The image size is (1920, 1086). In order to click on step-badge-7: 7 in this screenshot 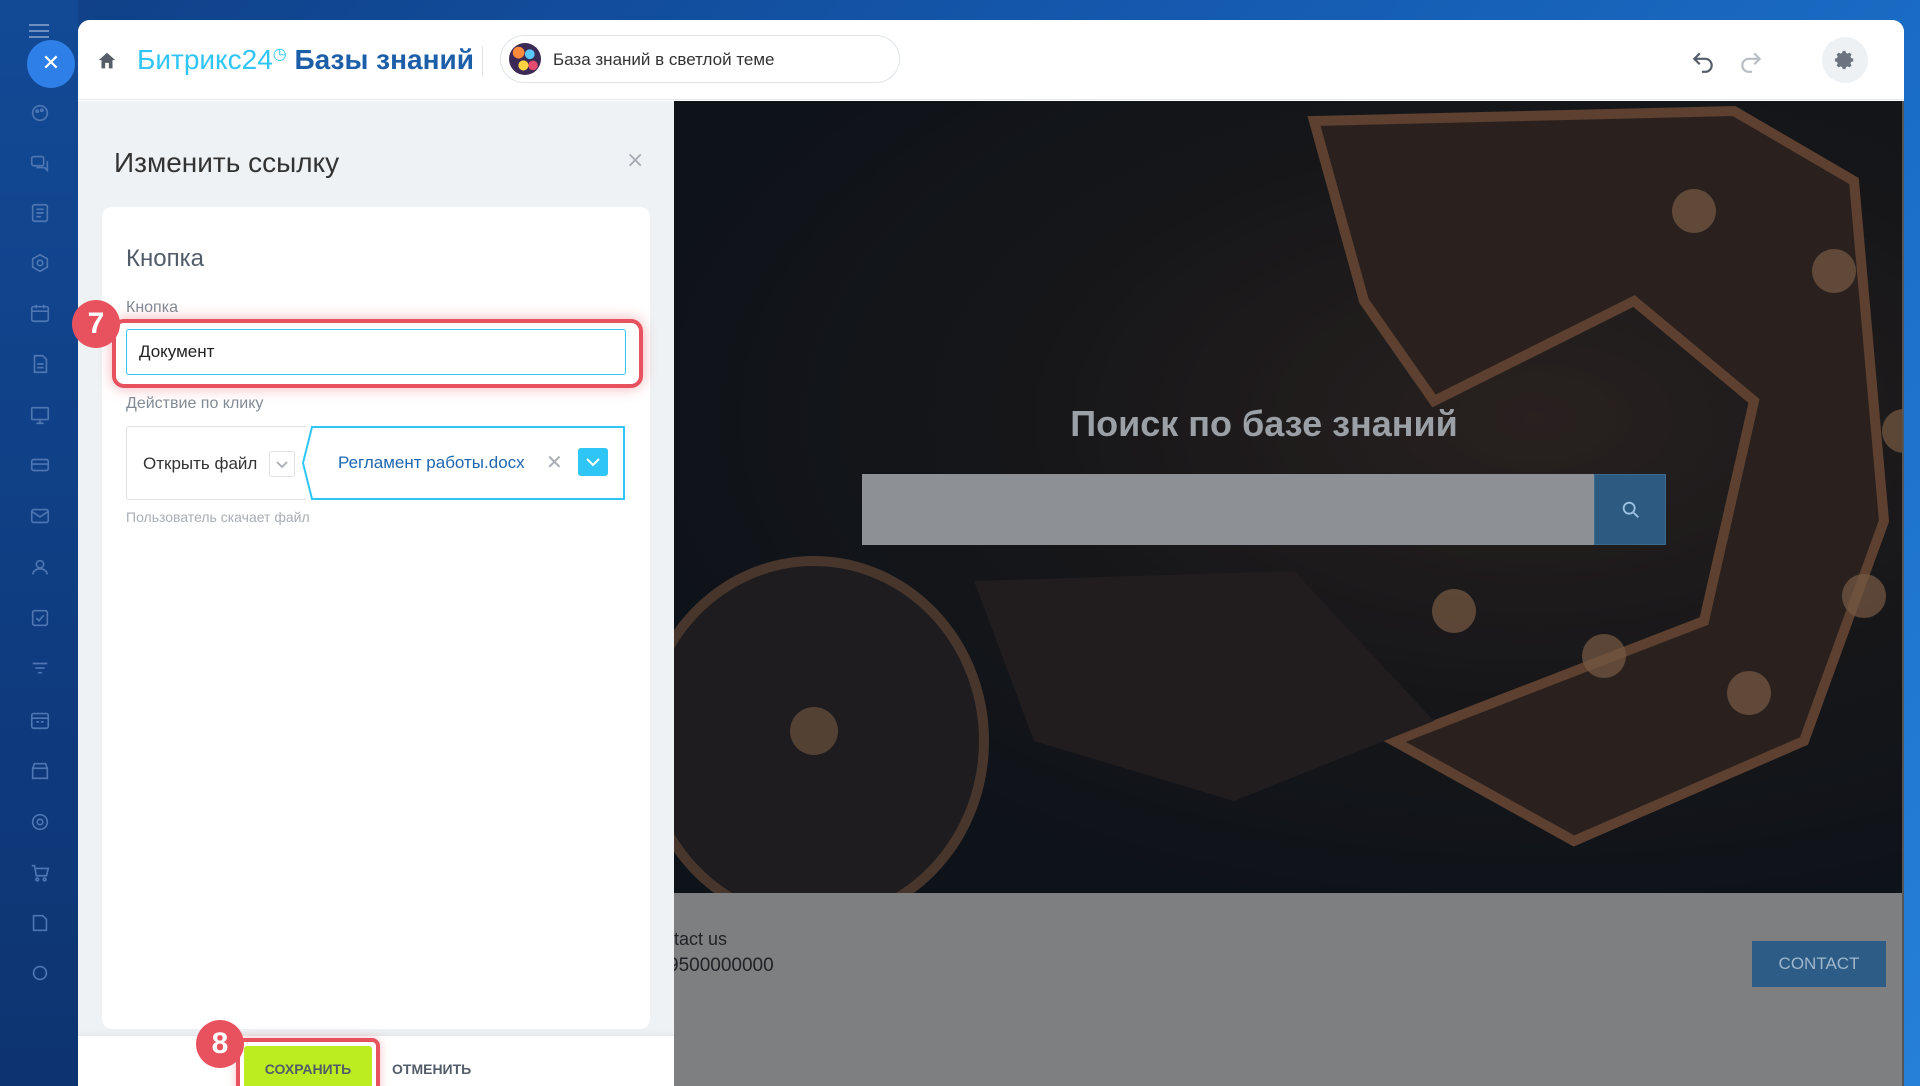, I will do `click(96, 324)`.